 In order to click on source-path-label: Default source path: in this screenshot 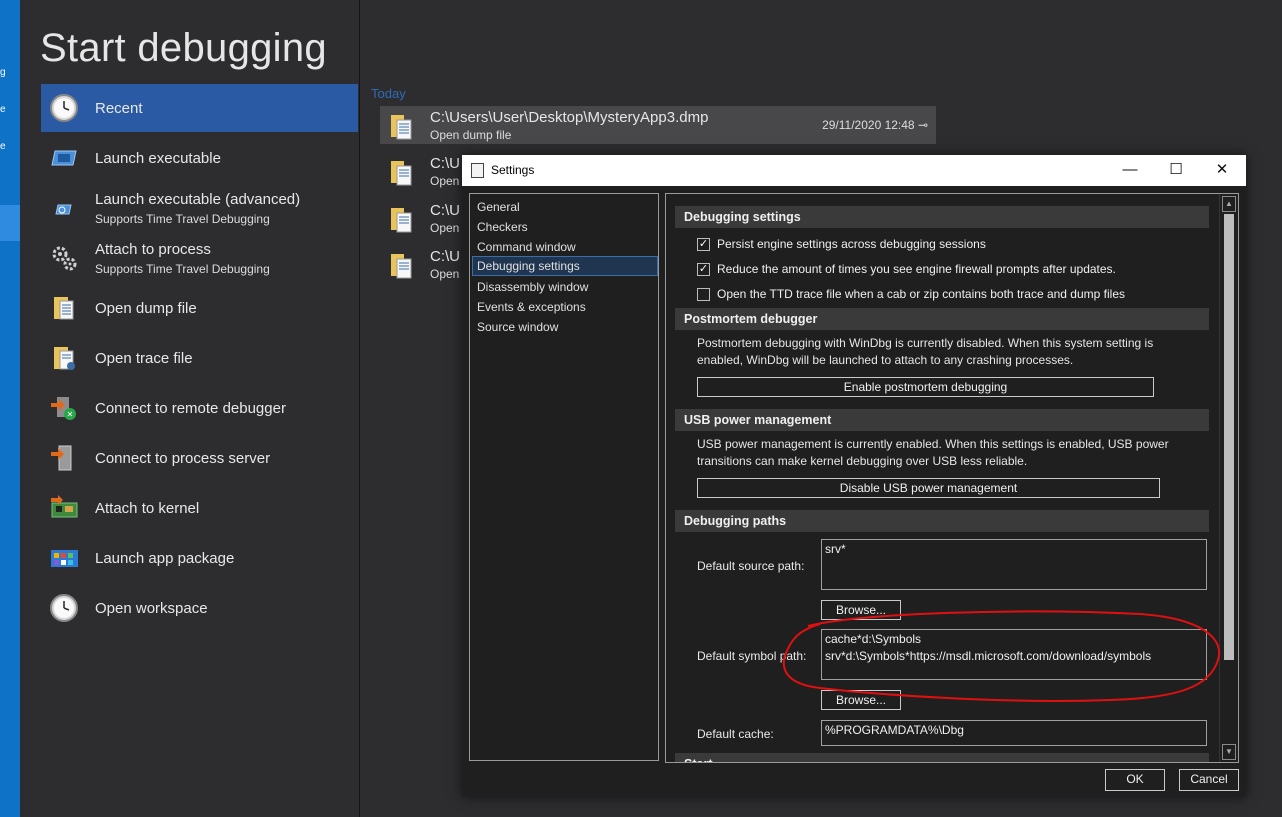, I will do `click(751, 566)`.